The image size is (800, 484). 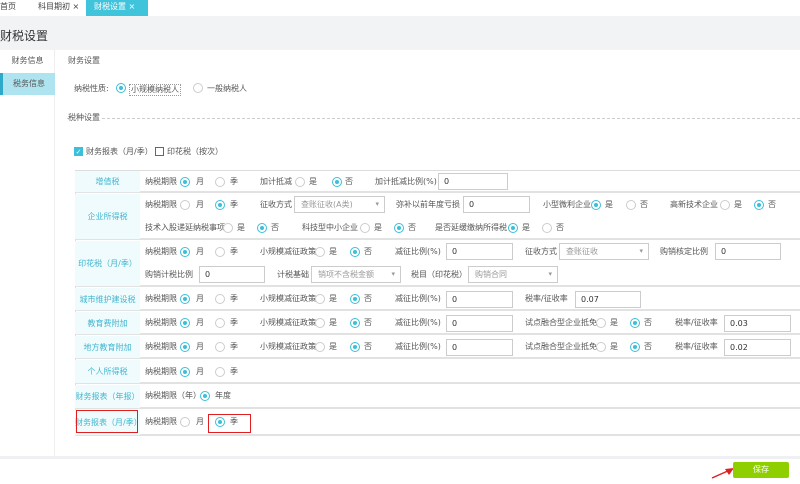 What do you see at coordinates (473, 181) in the screenshot?
I see `add-ratio-input: 0` at bounding box center [473, 181].